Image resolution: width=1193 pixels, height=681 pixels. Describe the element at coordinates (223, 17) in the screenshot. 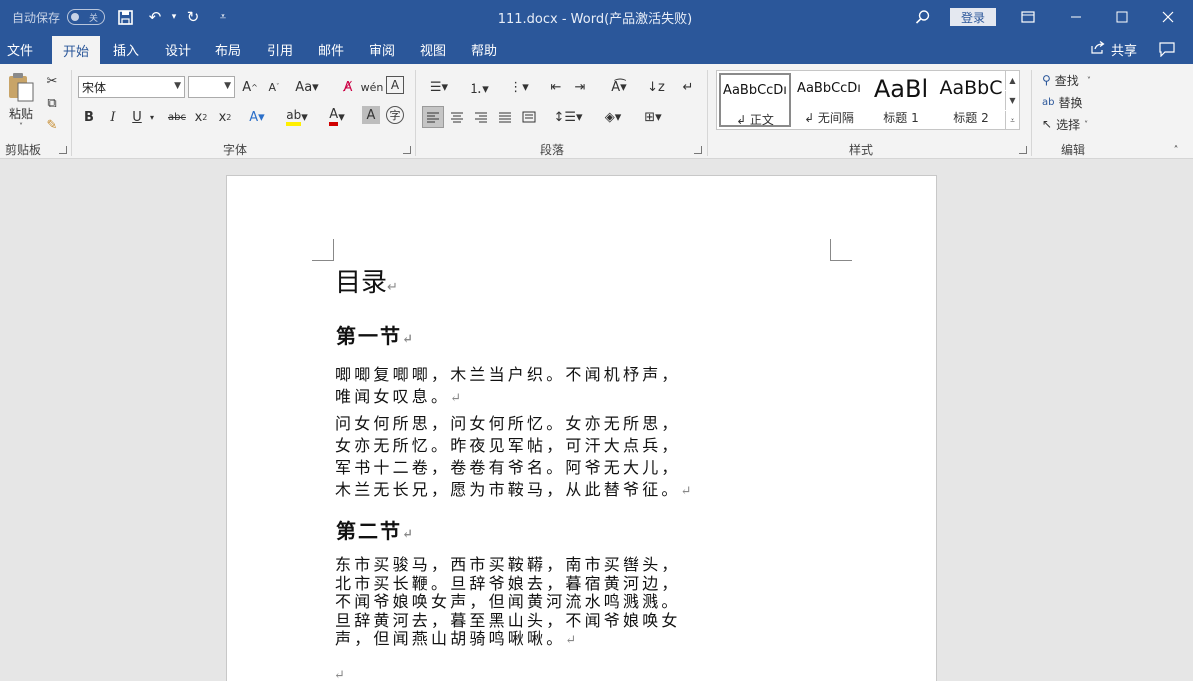

I see `customize-qat-icon: ⩡` at that location.